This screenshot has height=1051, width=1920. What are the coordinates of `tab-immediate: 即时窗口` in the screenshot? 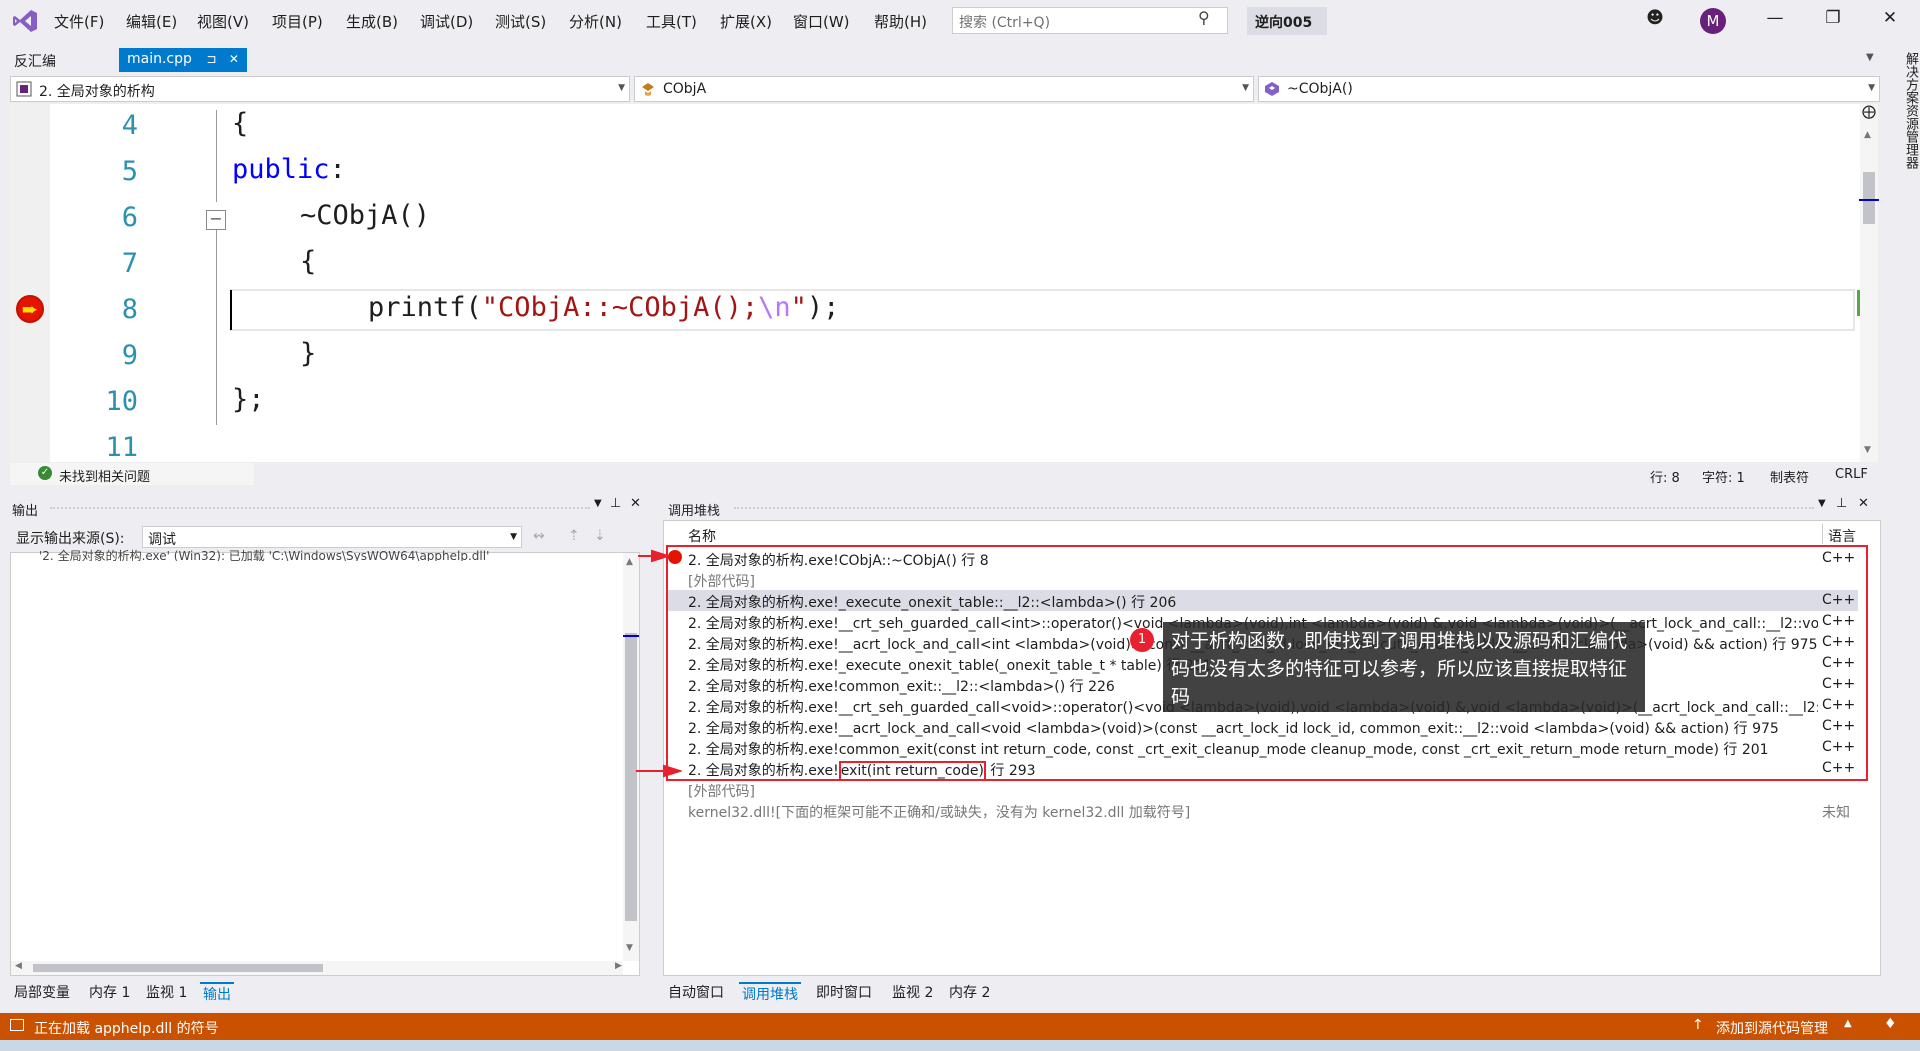 It's located at (844, 992).